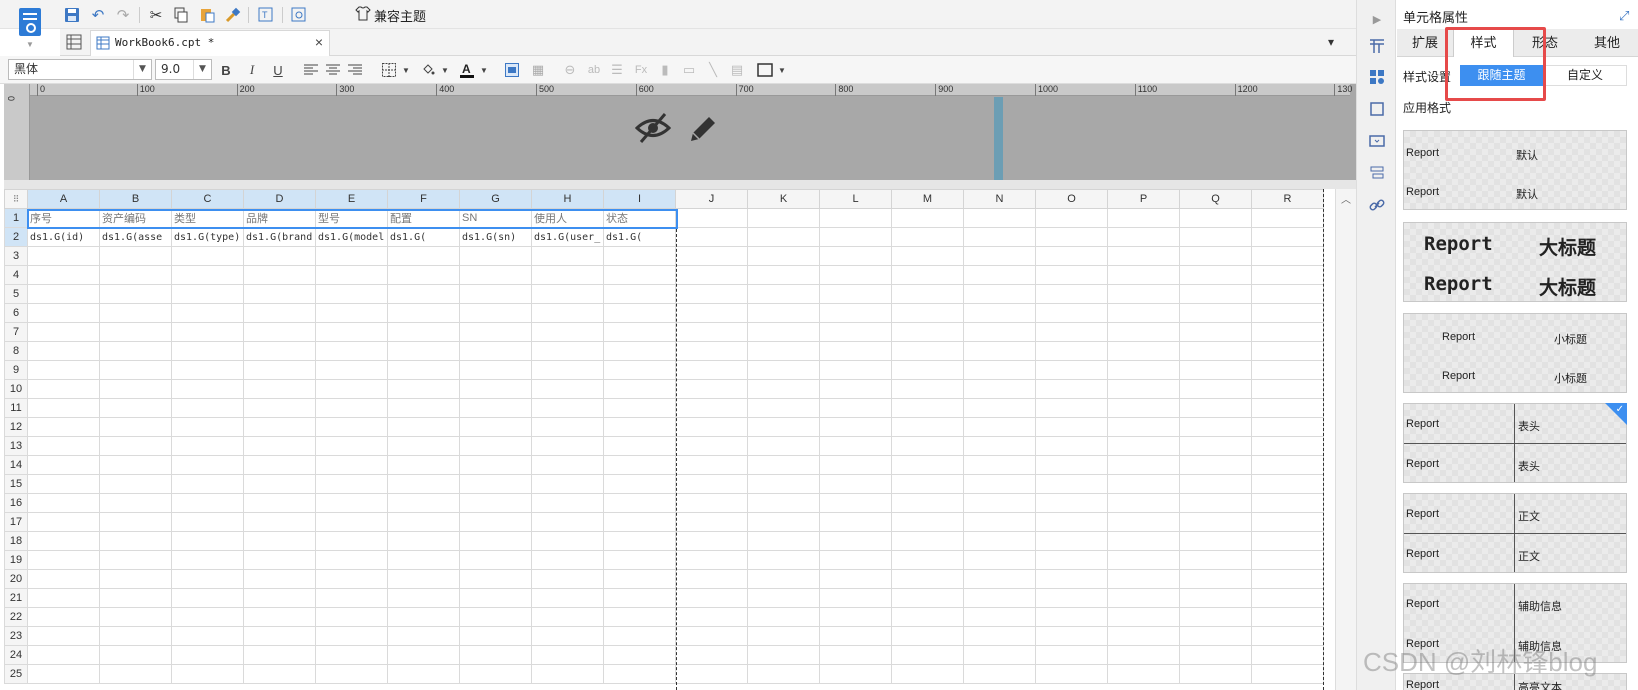 This screenshot has width=1638, height=690. What do you see at coordinates (495, 560) in the screenshot?
I see `cell-g19` at bounding box center [495, 560].